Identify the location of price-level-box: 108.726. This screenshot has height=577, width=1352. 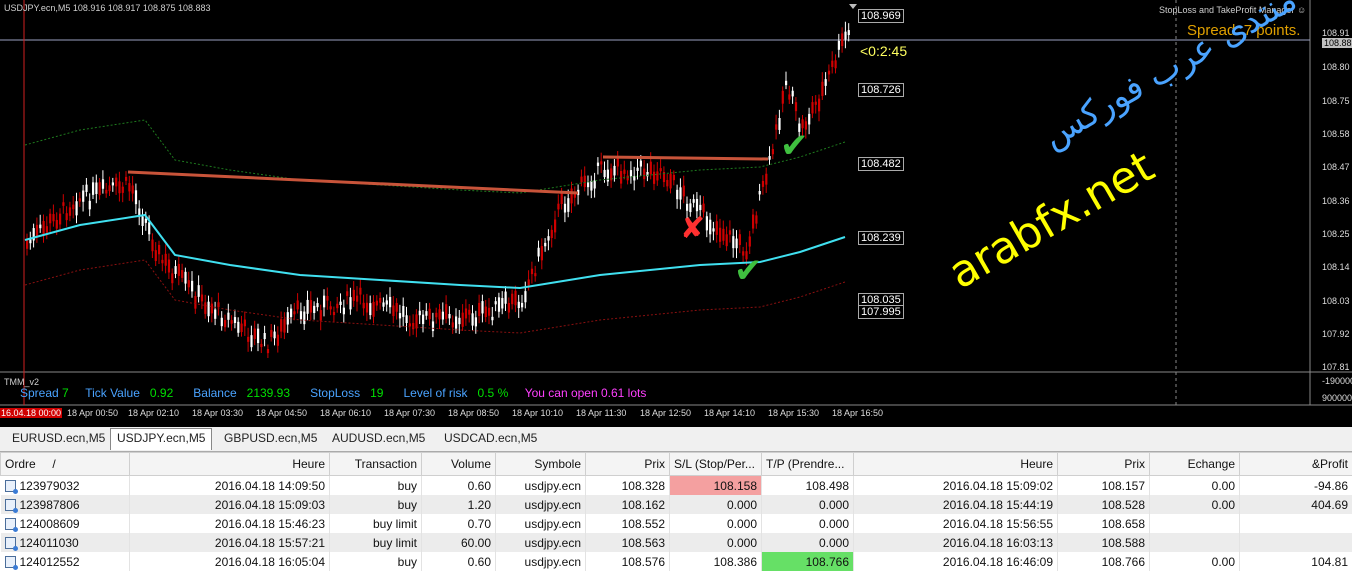
(881, 90).